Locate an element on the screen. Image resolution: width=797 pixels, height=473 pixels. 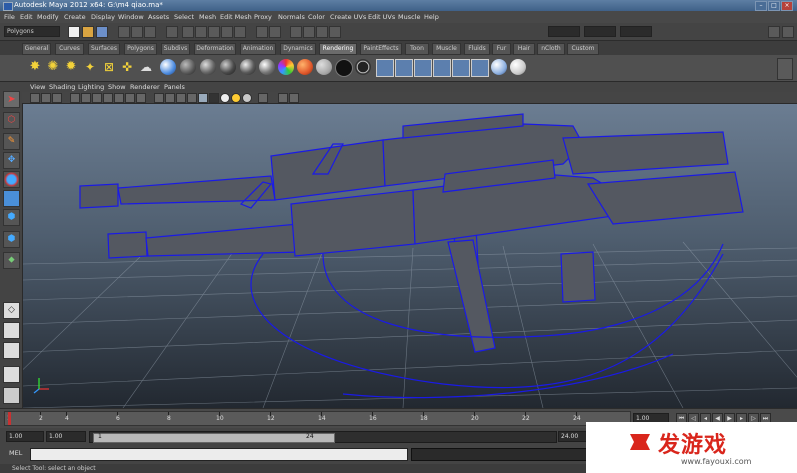
menu-assets: Assets is located at coordinates (158, 17).